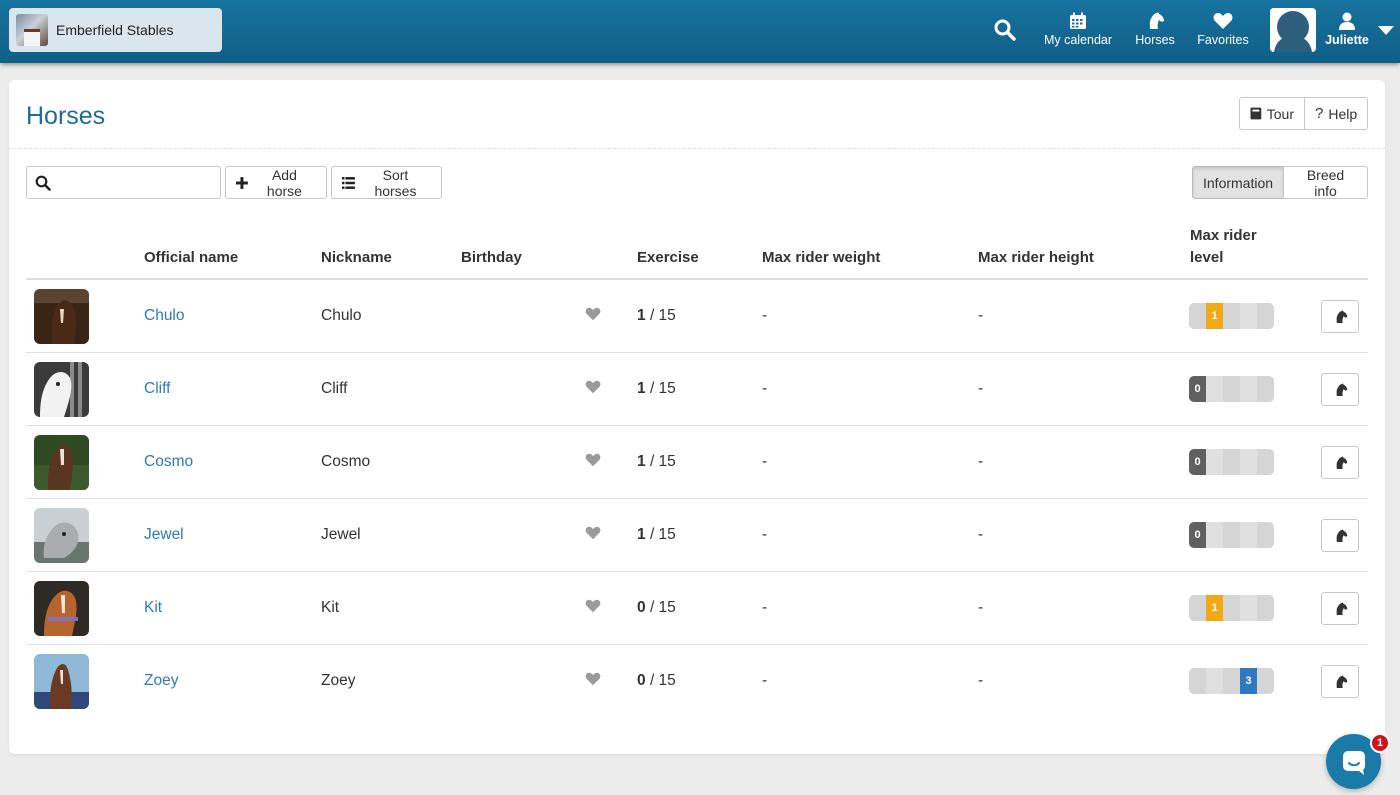  Describe the element at coordinates (61, 535) in the screenshot. I see `horse-photo-jewel` at that location.